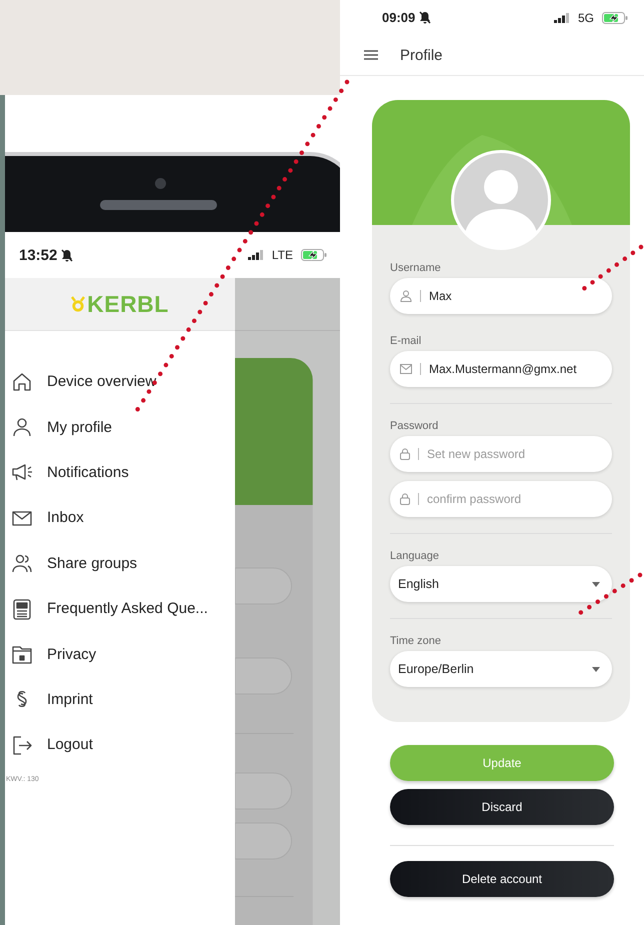 This screenshot has height=925, width=644. What do you see at coordinates (38, 255) in the screenshot?
I see `status-time: 13:52` at bounding box center [38, 255].